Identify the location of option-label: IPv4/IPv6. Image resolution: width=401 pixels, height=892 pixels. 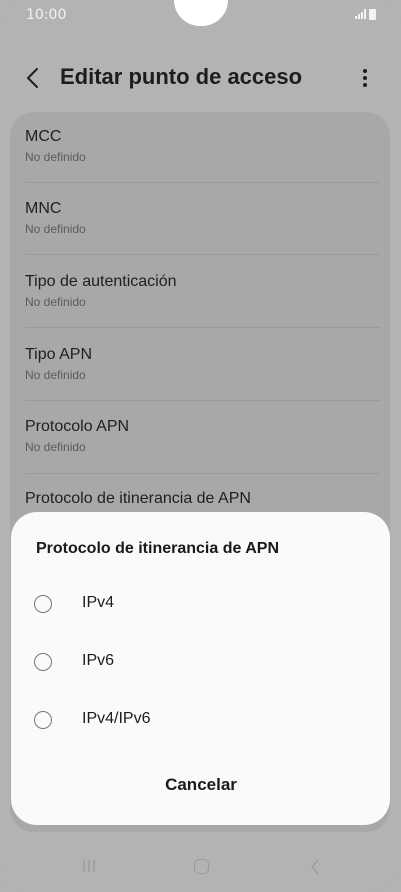
(116, 718).